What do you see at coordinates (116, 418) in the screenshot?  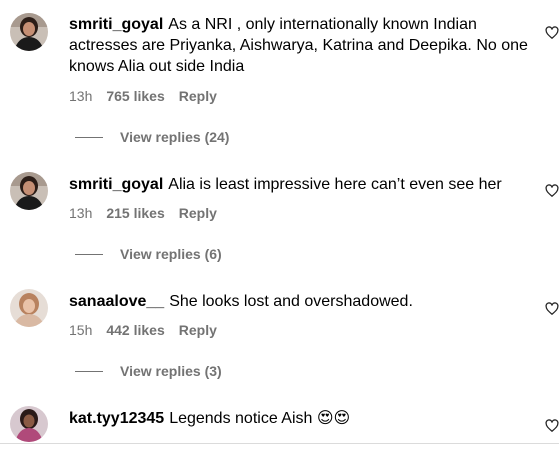 I see `comment-username: kat.tyy12345` at bounding box center [116, 418].